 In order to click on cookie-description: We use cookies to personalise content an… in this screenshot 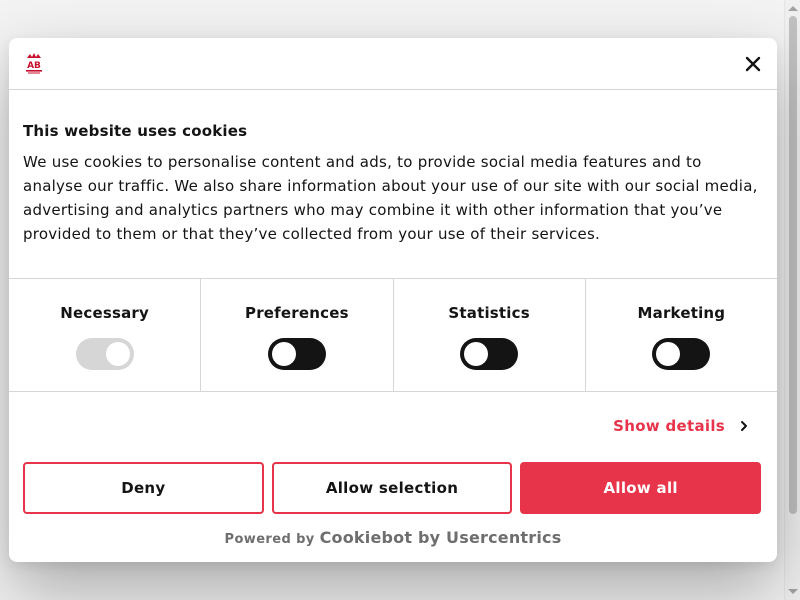, I will do `click(390, 198)`.